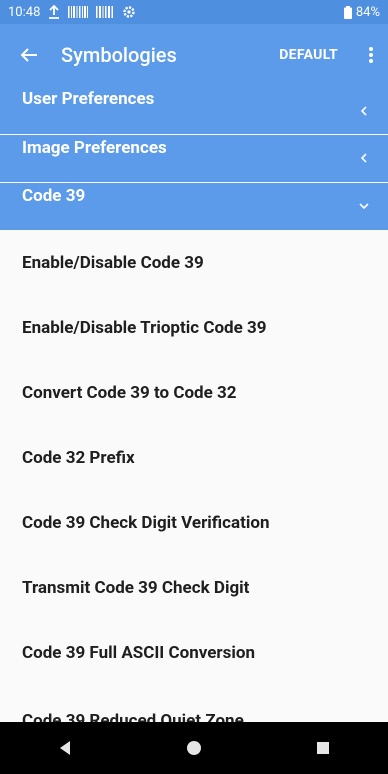  What do you see at coordinates (78, 12) in the screenshot?
I see `barcode-icon` at bounding box center [78, 12].